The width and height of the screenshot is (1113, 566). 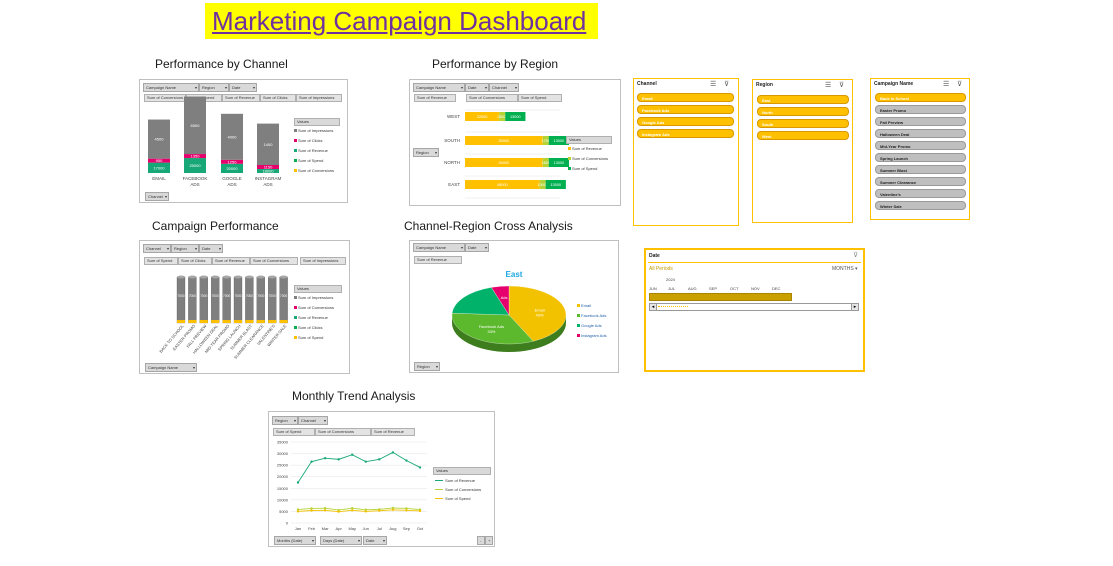 I want to click on x-tick-label: Feb, so click(x=312, y=528).